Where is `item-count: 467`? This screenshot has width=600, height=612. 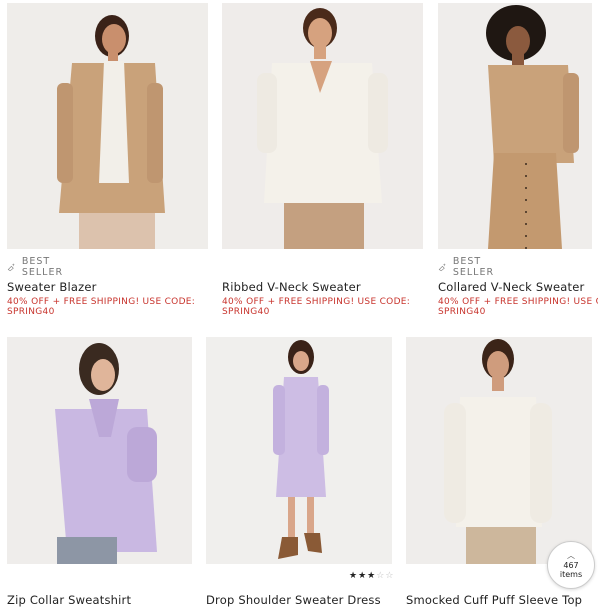 item-count: 467 is located at coordinates (571, 565).